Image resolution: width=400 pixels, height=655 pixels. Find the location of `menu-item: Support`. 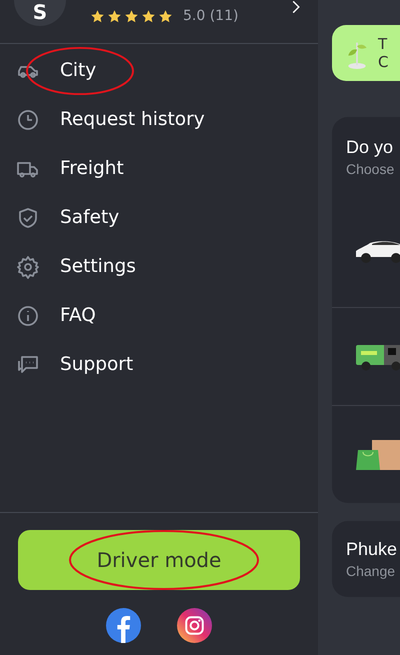

menu-item: Support is located at coordinates (159, 364).